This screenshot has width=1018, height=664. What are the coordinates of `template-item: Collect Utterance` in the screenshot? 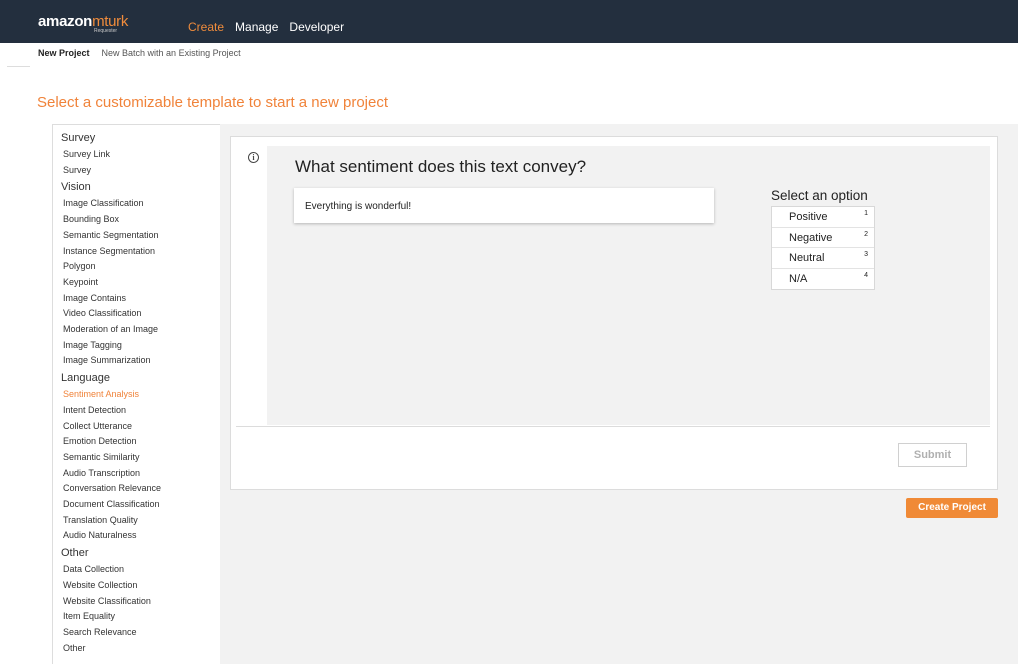 It's located at (140, 427).